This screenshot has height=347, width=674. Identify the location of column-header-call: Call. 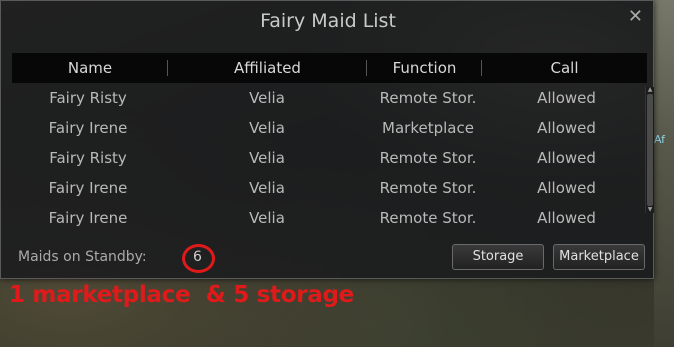
(564, 68).